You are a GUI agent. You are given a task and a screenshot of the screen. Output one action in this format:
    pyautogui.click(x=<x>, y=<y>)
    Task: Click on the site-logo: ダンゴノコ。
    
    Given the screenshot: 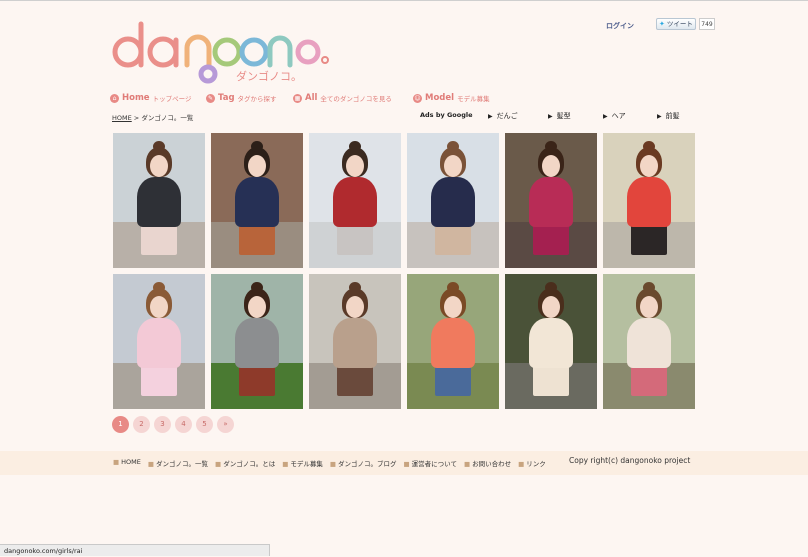 What is the action you would take?
    pyautogui.click(x=222, y=51)
    